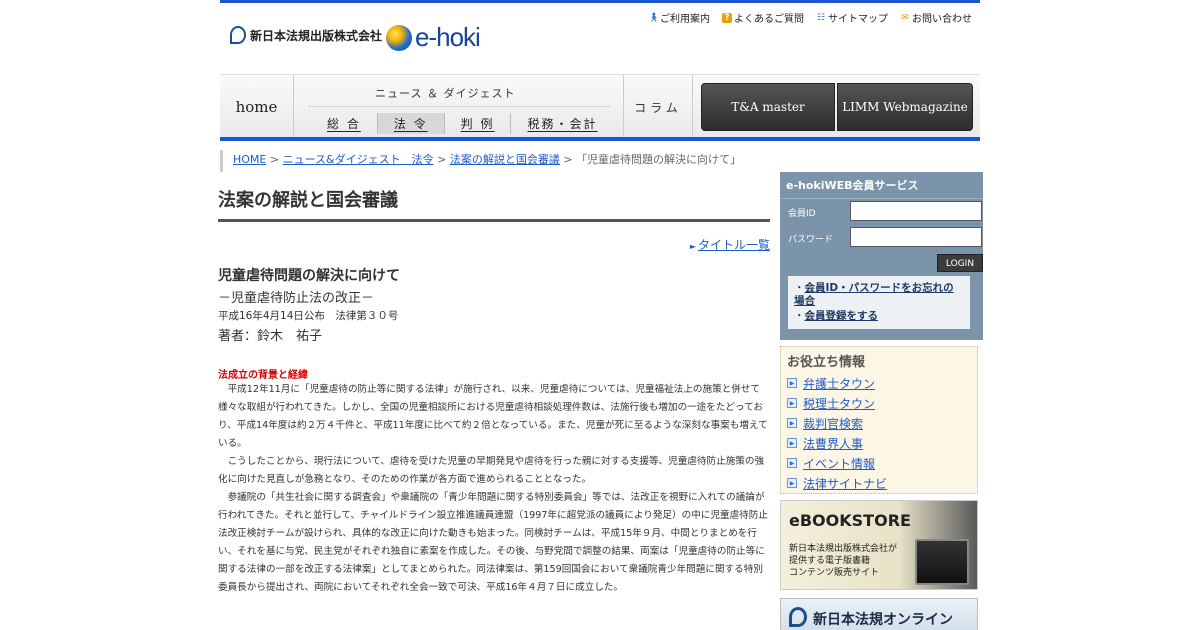 The image size is (1200, 630). What do you see at coordinates (399, 37) in the screenshot?
I see `ehoki-globe-icon` at bounding box center [399, 37].